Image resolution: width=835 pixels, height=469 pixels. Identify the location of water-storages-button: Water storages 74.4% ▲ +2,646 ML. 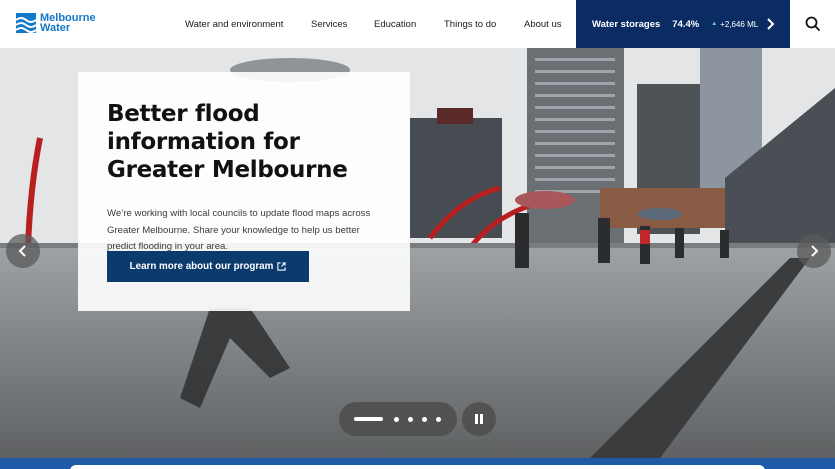
(683, 24).